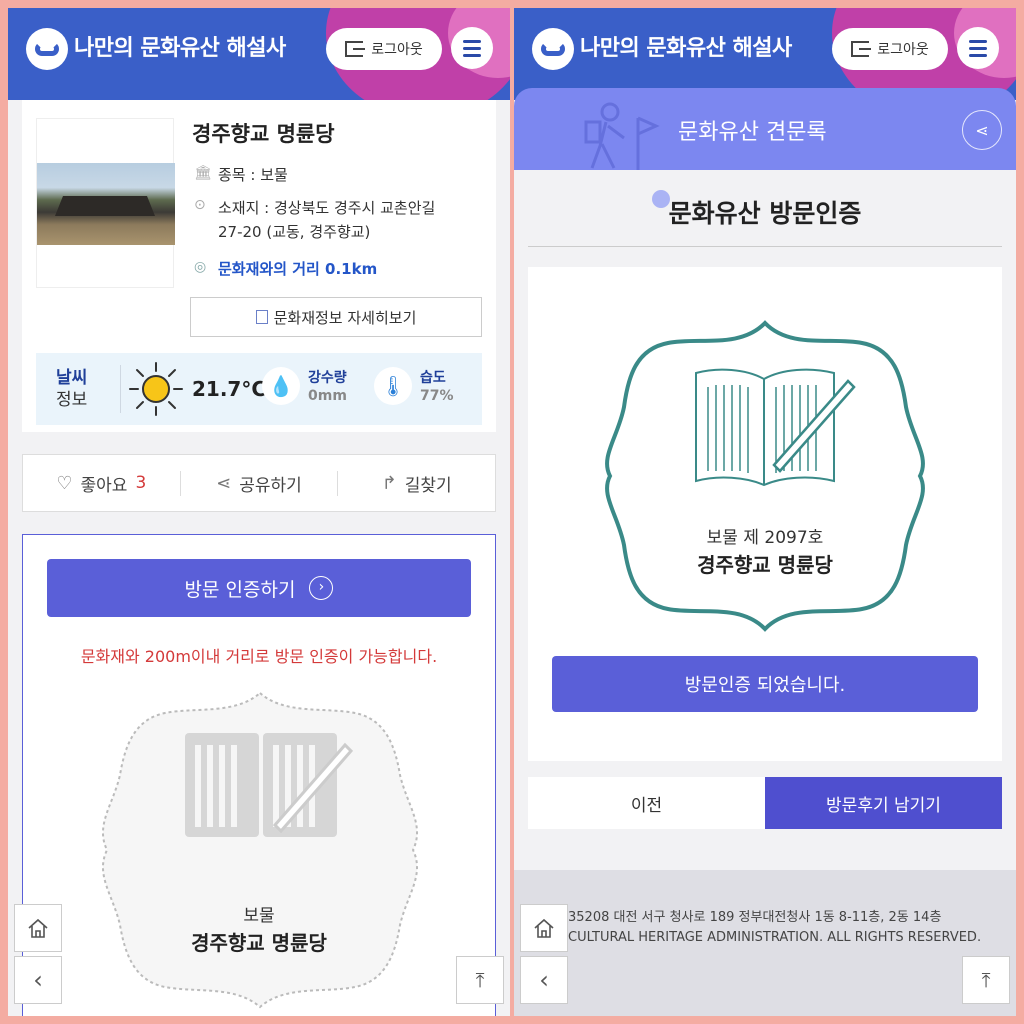 The height and width of the screenshot is (1024, 1024). I want to click on weather-divider, so click(120, 389).